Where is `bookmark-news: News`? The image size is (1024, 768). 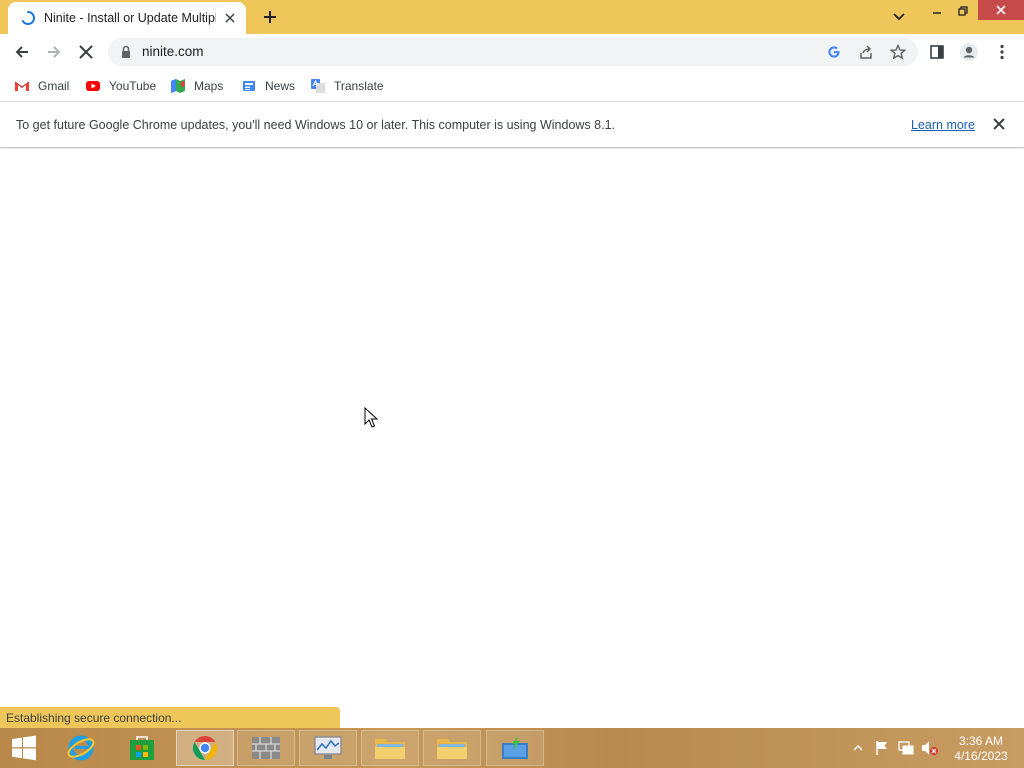 bookmark-news: News is located at coordinates (268, 86).